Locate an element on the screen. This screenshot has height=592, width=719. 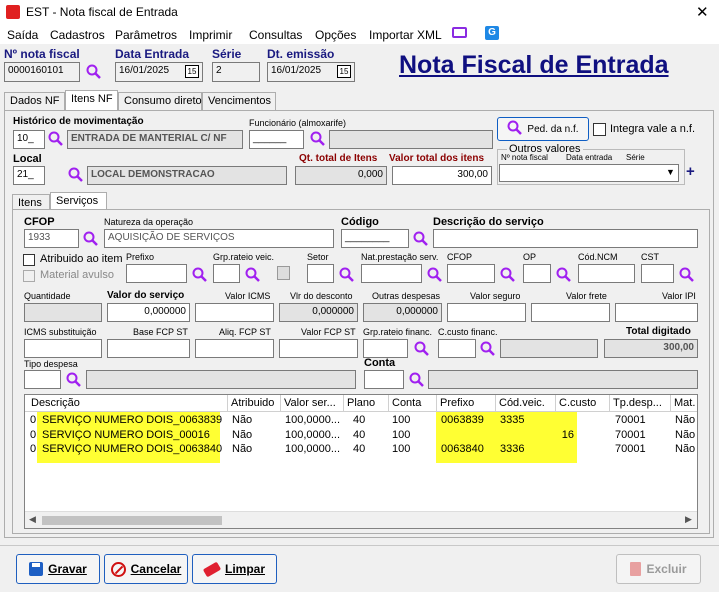
integra-label: Integra vale a n.f. is located at coordinates (652, 129).